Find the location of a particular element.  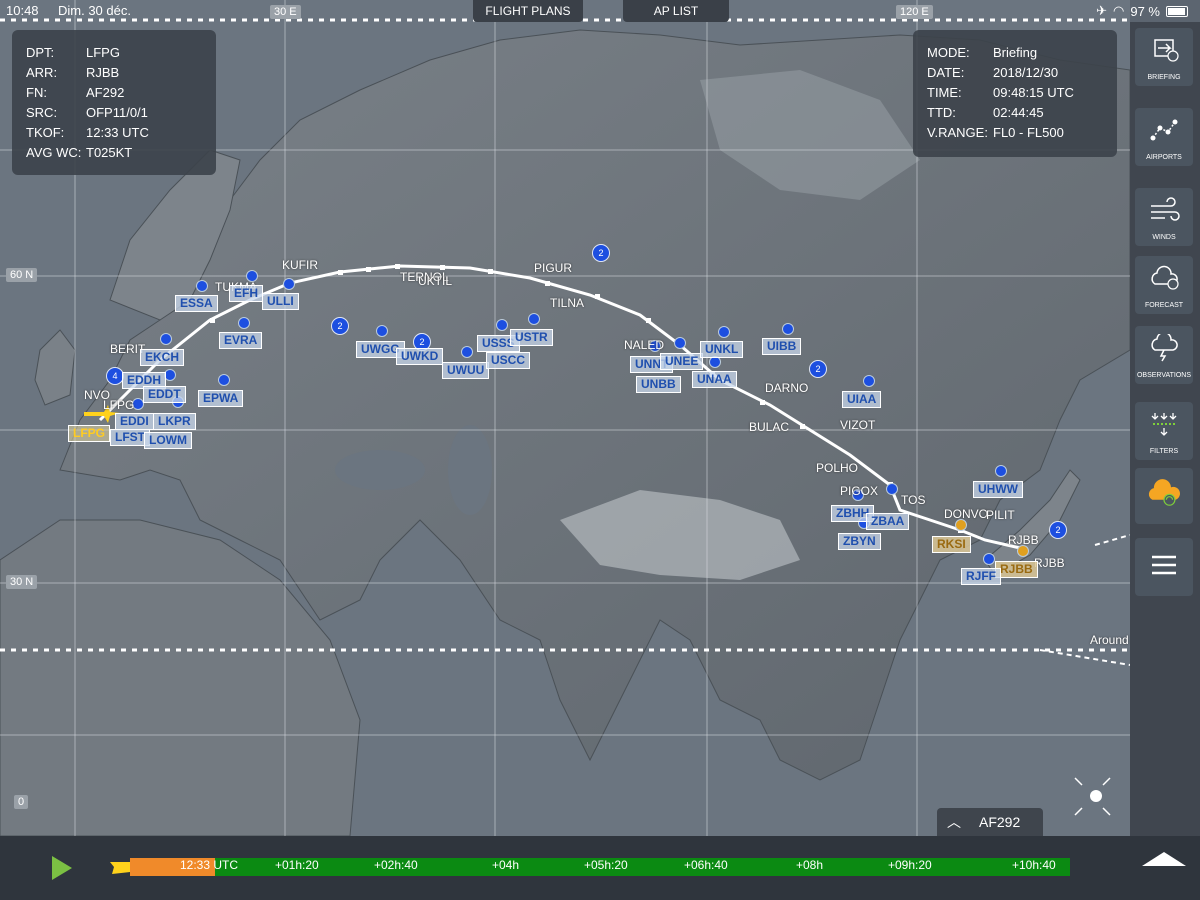

timeline-tick: +05h:20 is located at coordinates (606, 865).